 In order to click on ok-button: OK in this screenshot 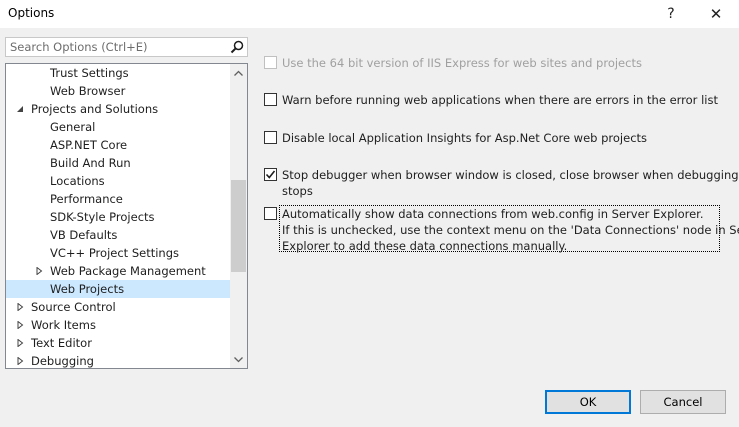, I will do `click(588, 402)`.